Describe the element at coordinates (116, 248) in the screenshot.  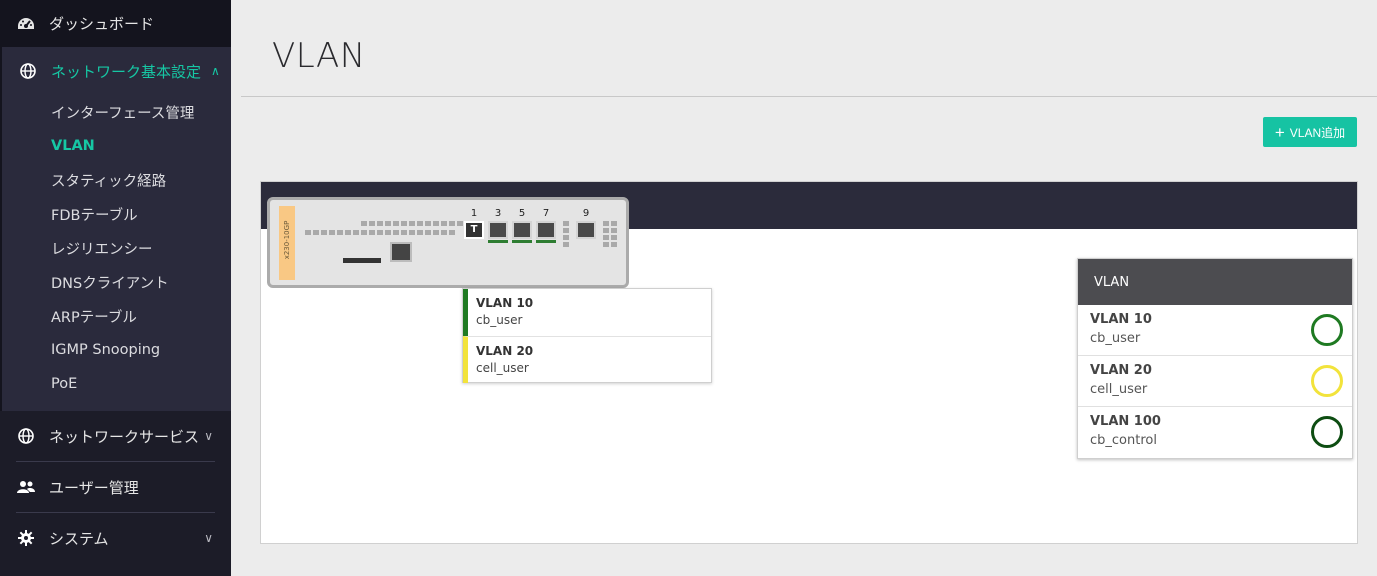
I see `sidebar-item-resiliency: レジリエンシー` at that location.